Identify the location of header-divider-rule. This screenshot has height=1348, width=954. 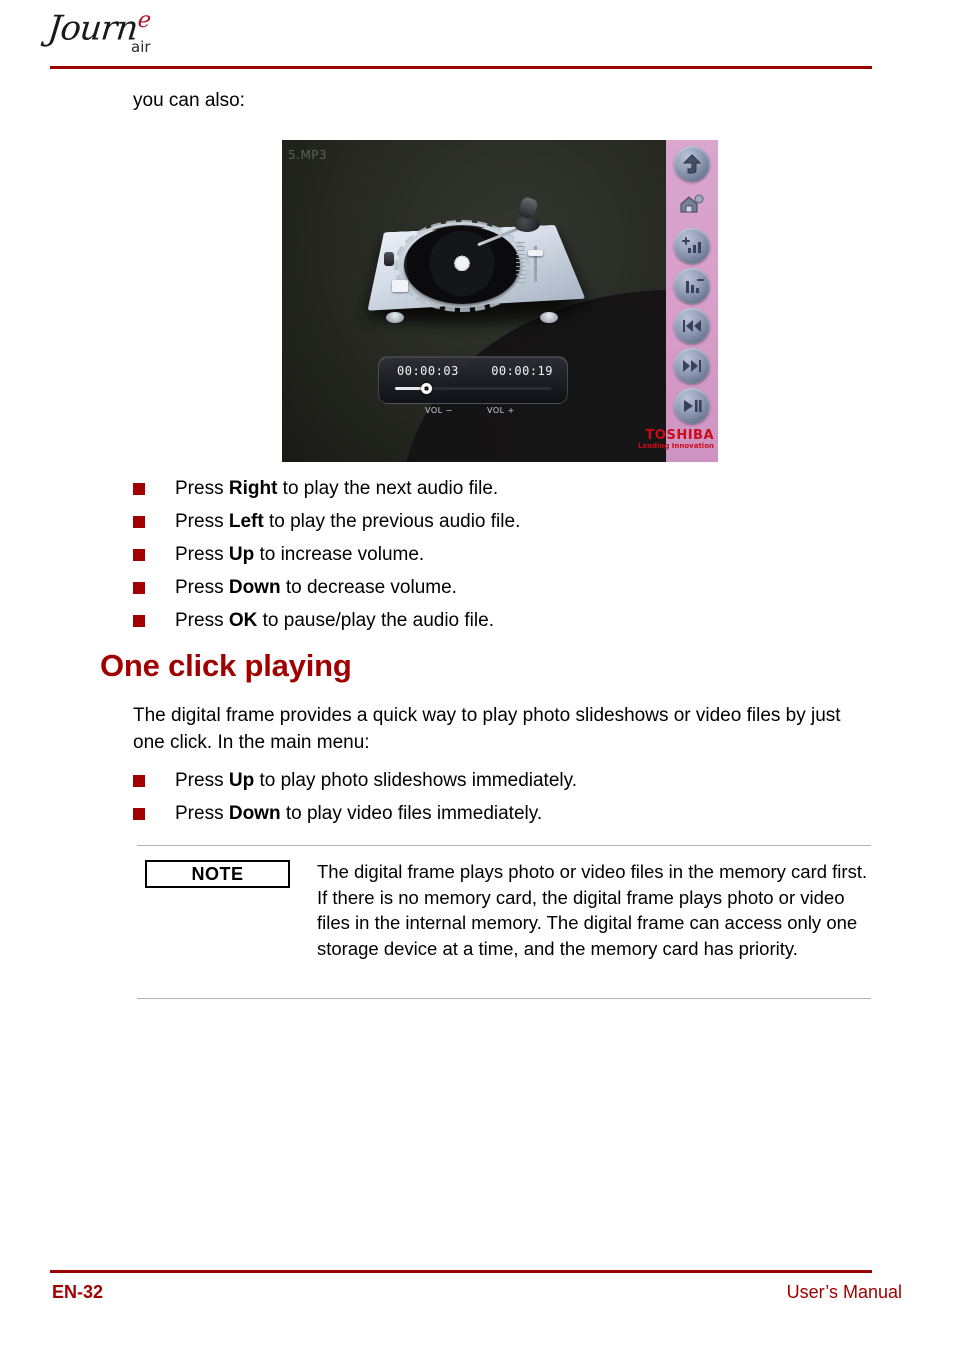
(461, 67).